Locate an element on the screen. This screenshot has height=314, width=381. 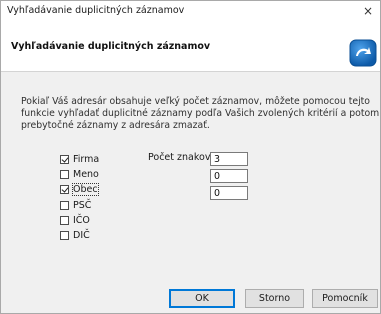
checkbox-ico: IČO is located at coordinates (75, 220).